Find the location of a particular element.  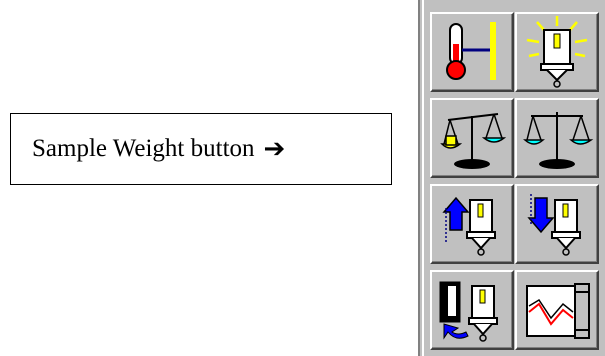

balance-scale-icon is located at coordinates (558, 140).